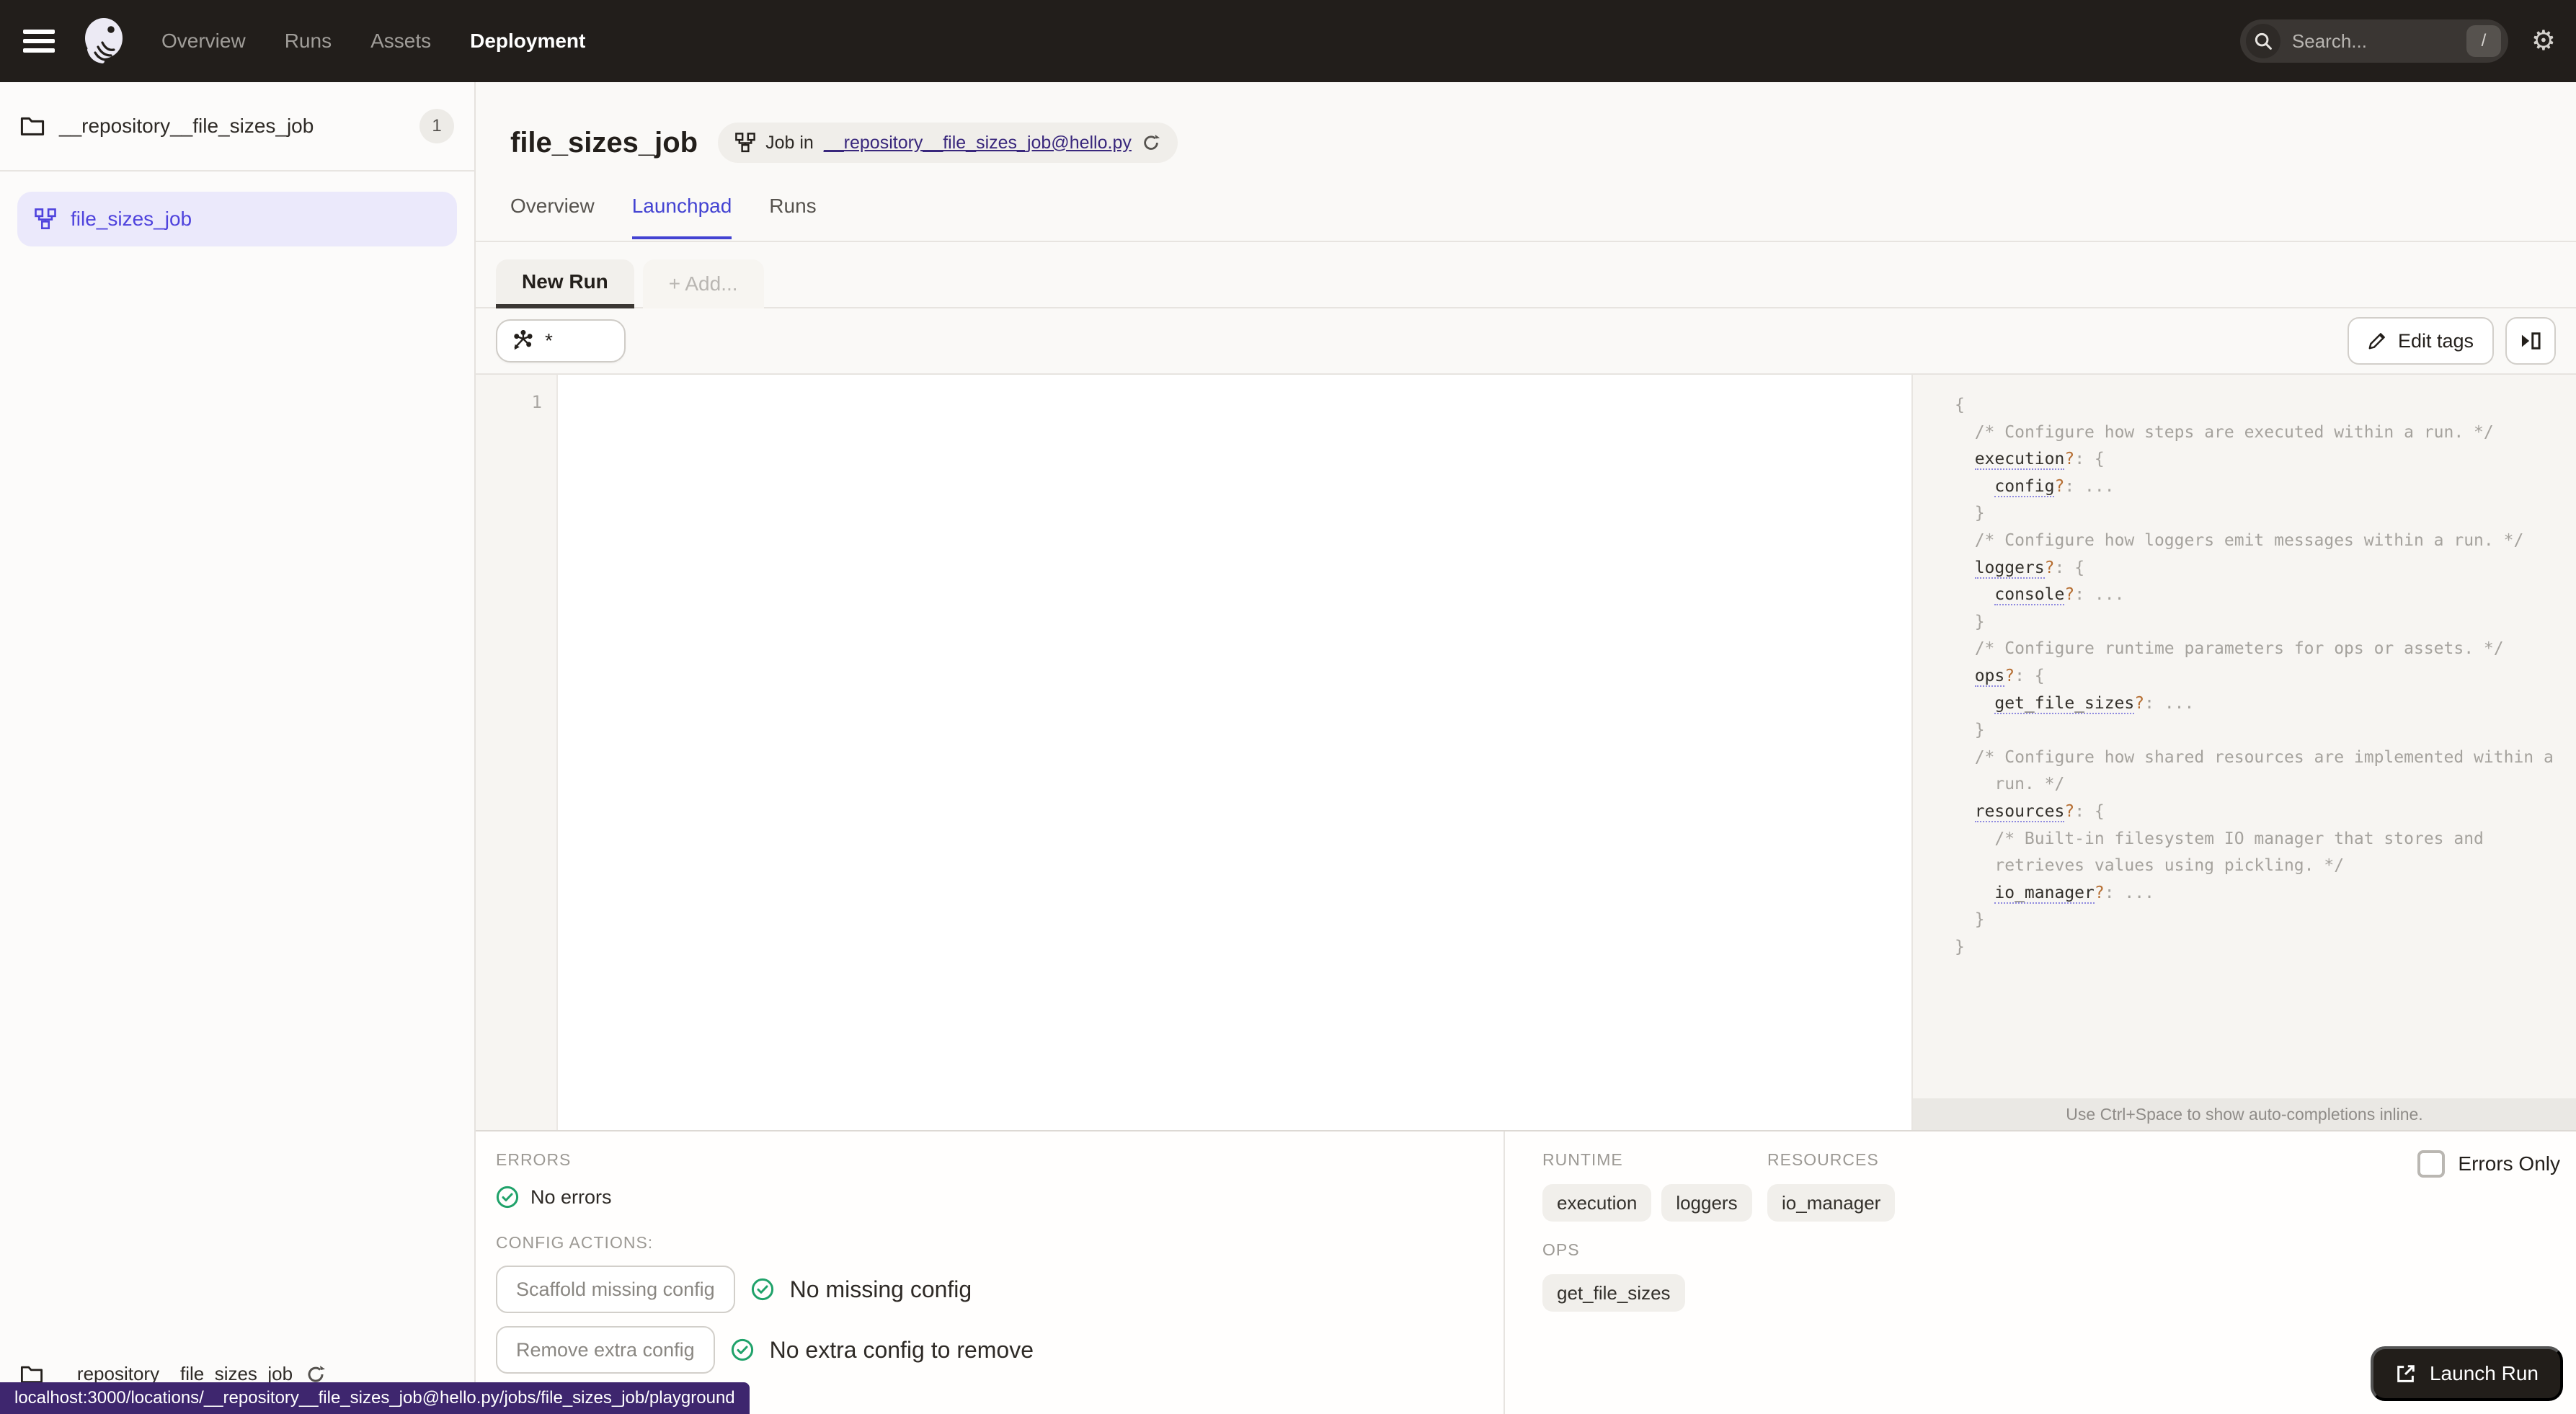  I want to click on top-nav-links: Overview Runs Assets Deployment, so click(373, 41).